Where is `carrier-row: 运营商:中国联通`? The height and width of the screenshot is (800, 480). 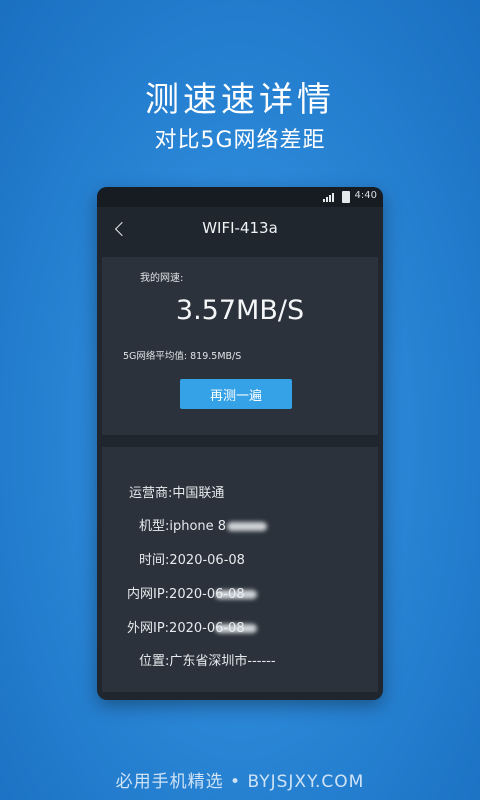
carrier-row: 运营商:中国联通 is located at coordinates (177, 493).